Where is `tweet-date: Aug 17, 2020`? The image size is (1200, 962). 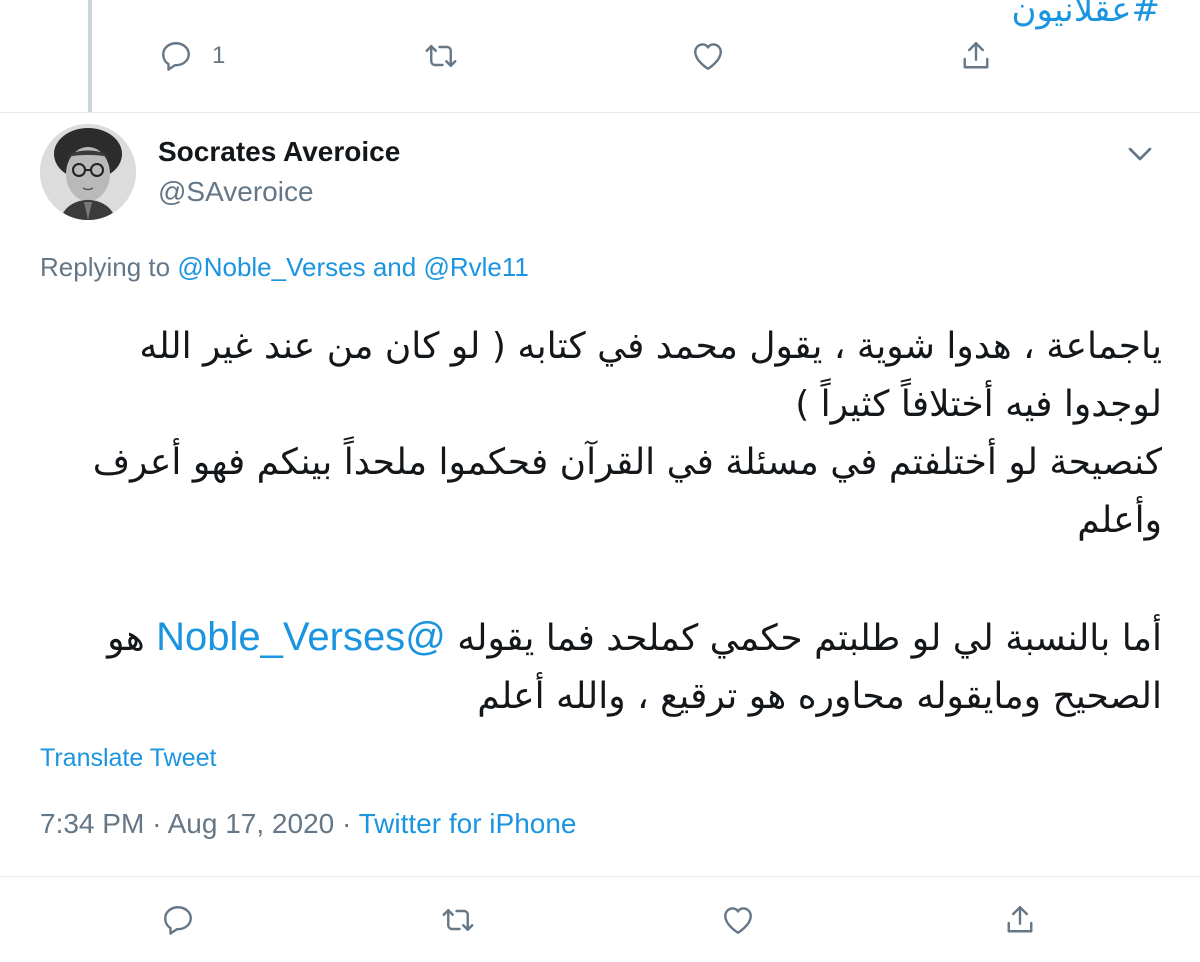
tweet-date: Aug 17, 2020 is located at coordinates (251, 823).